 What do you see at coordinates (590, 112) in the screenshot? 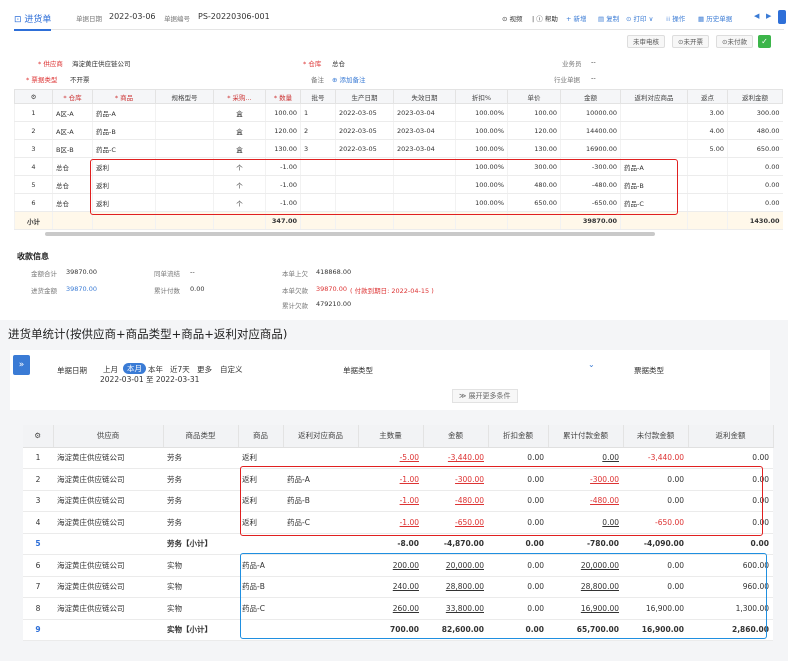
I see `table-cell: 10000.00` at bounding box center [590, 112].